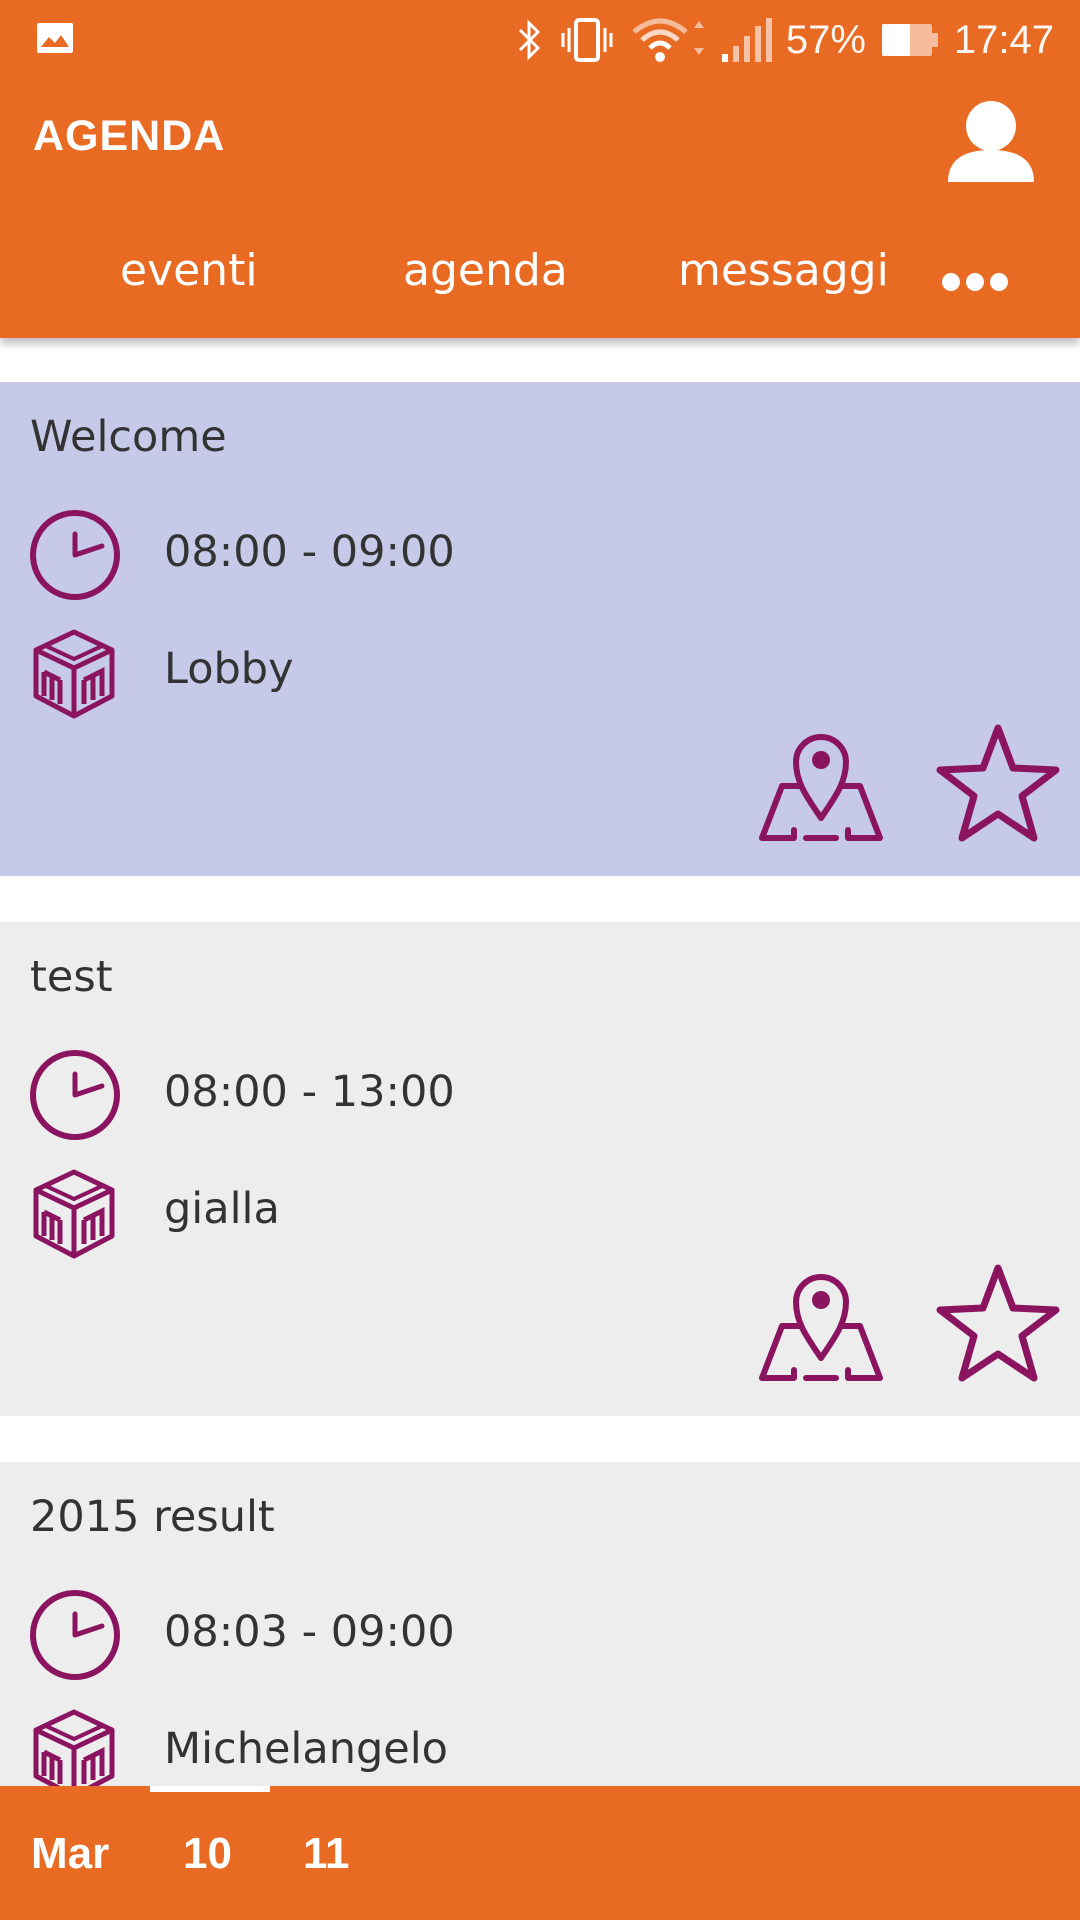 This screenshot has height=1920, width=1080. Describe the element at coordinates (309, 552) in the screenshot. I see `event-time: 08:00 - 09:00` at that location.